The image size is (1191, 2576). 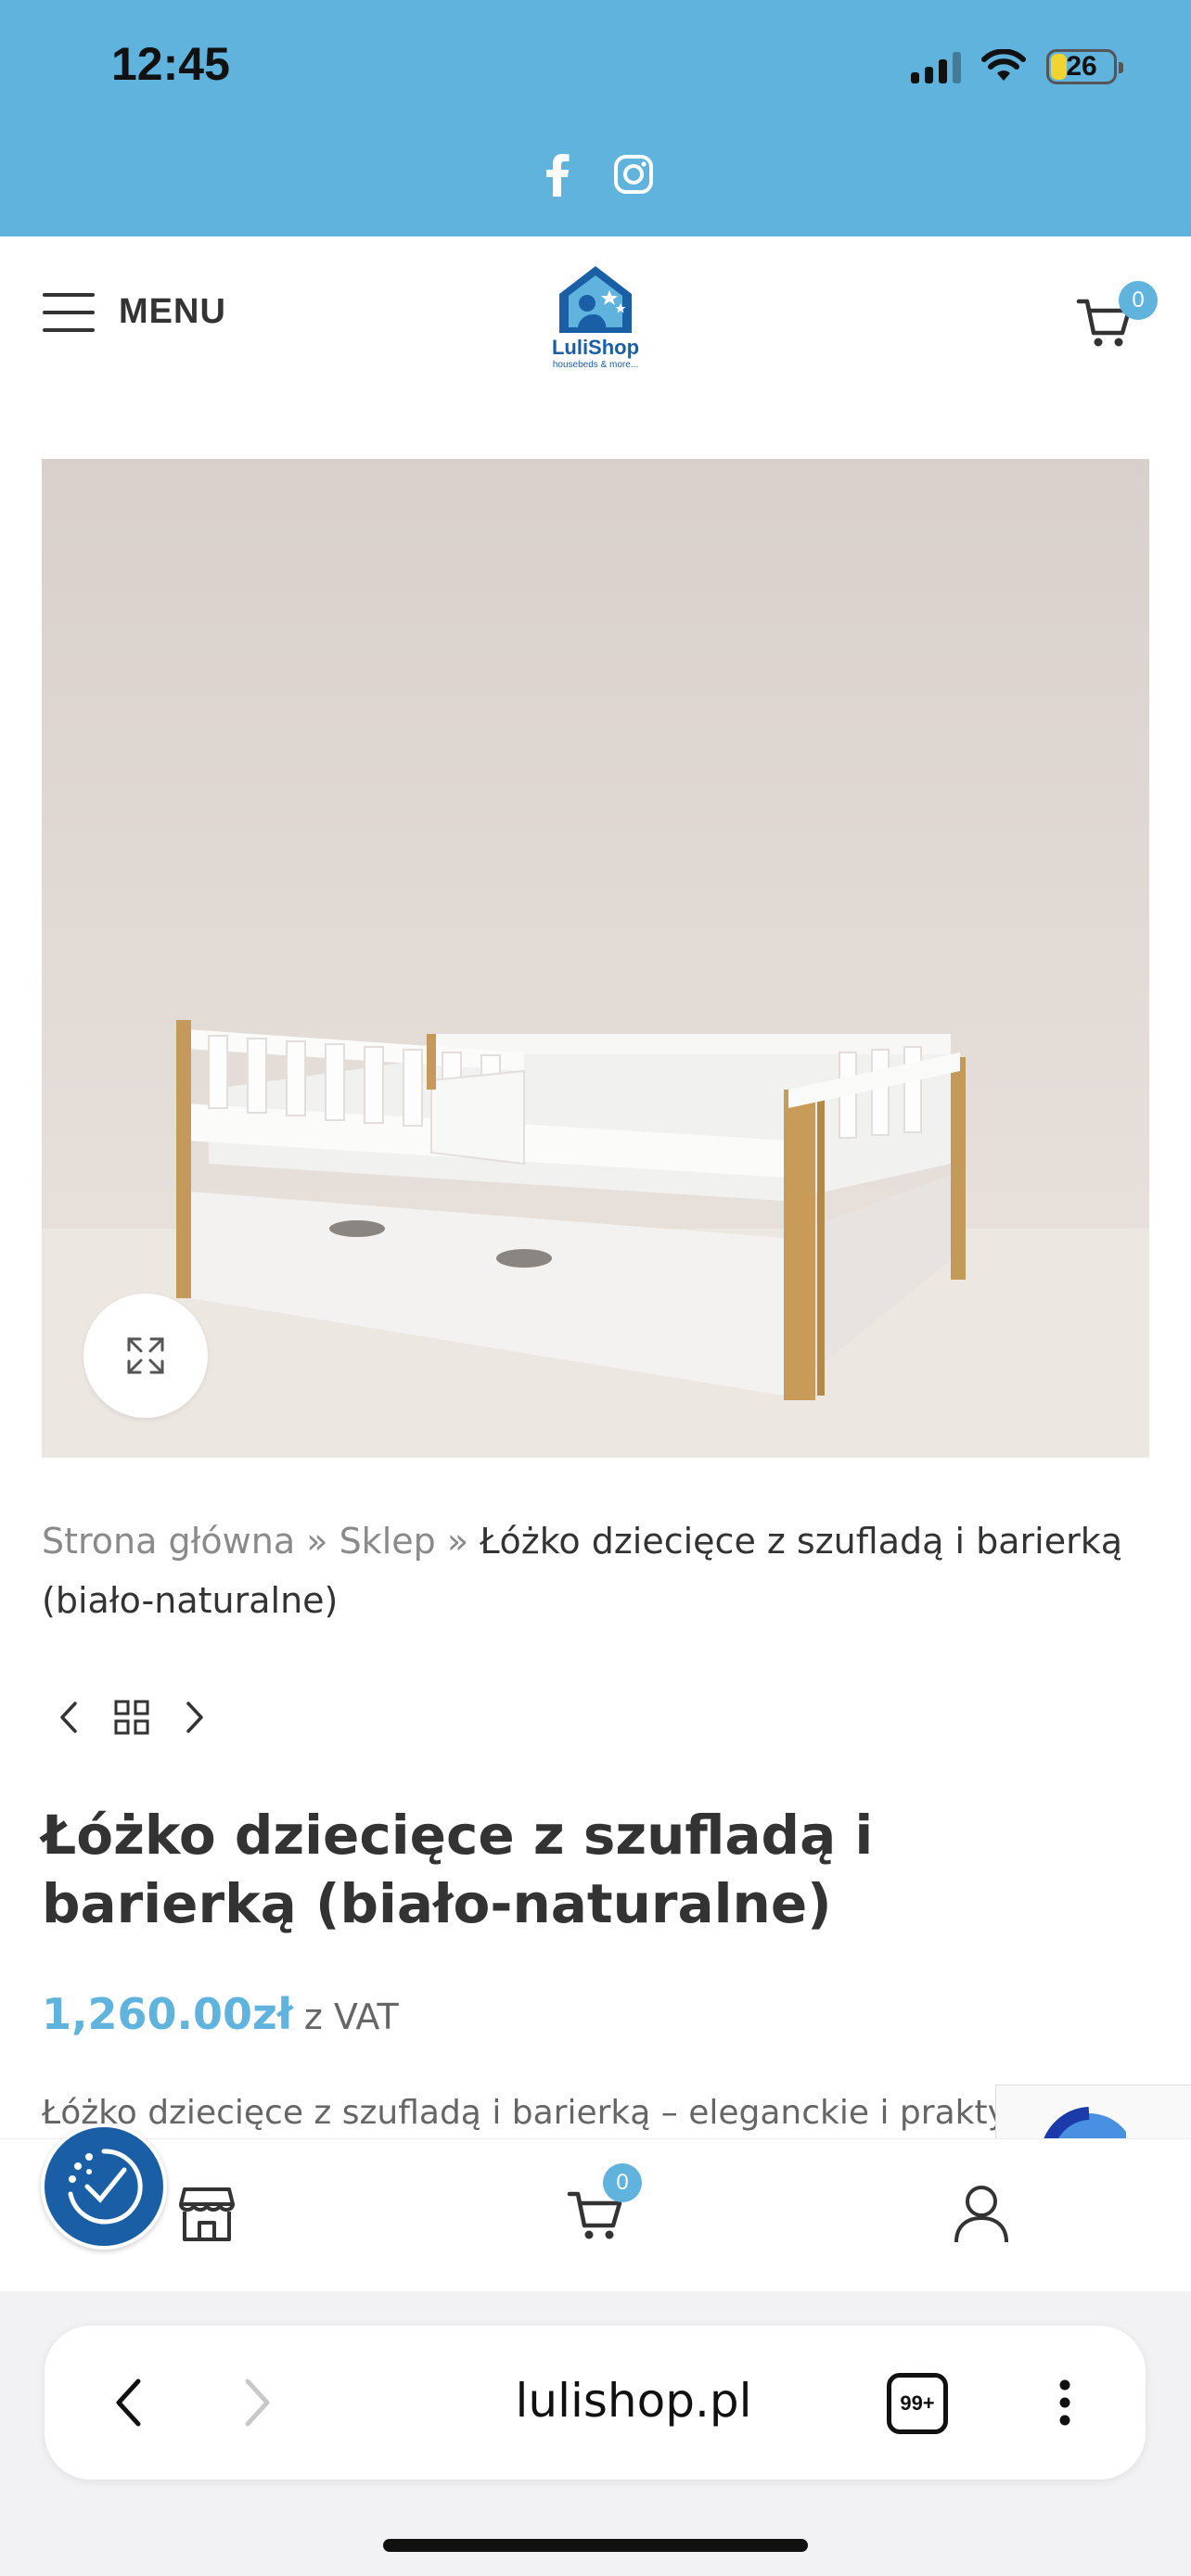 I want to click on browser-back-button, so click(x=128, y=2403).